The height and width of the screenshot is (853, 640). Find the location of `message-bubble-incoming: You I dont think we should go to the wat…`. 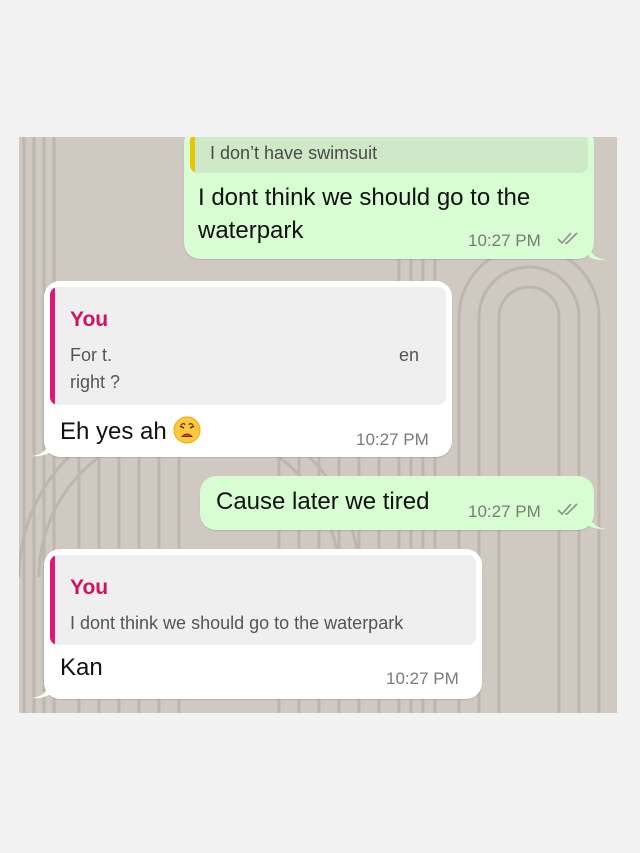

message-bubble-incoming: You I dont think we should go to the wat… is located at coordinates (263, 624).